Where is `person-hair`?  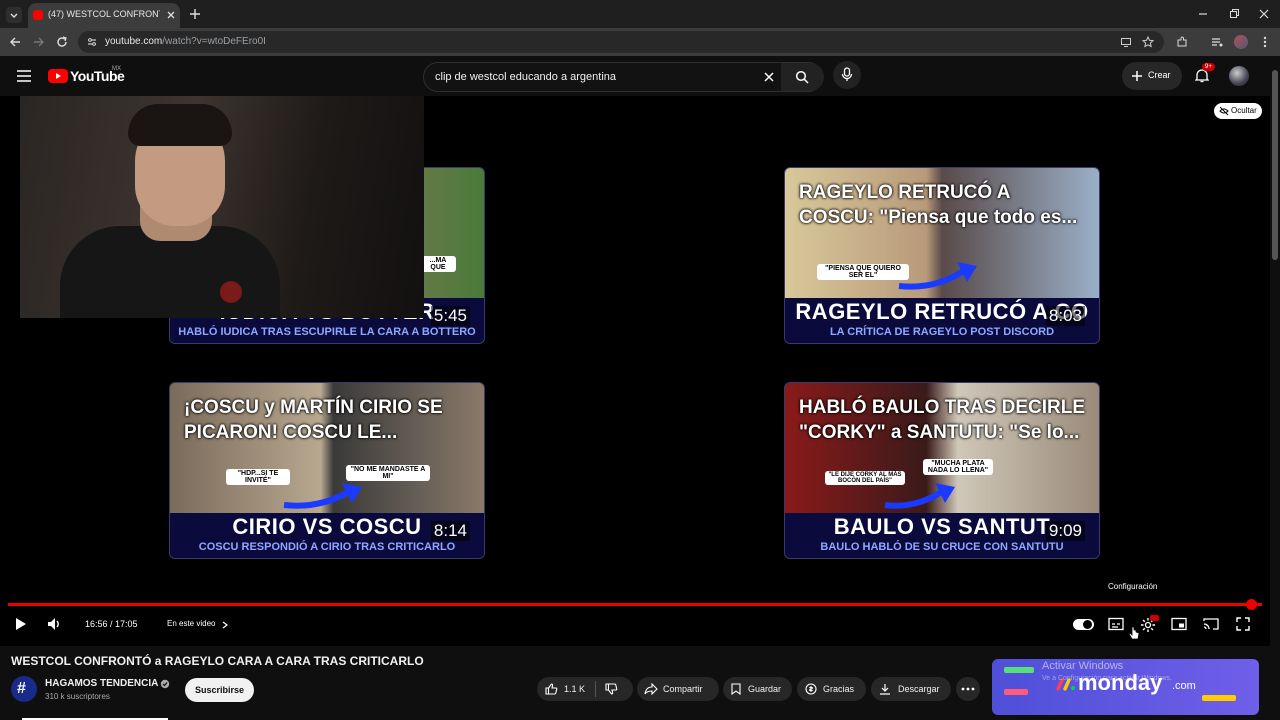 person-hair is located at coordinates (180, 125).